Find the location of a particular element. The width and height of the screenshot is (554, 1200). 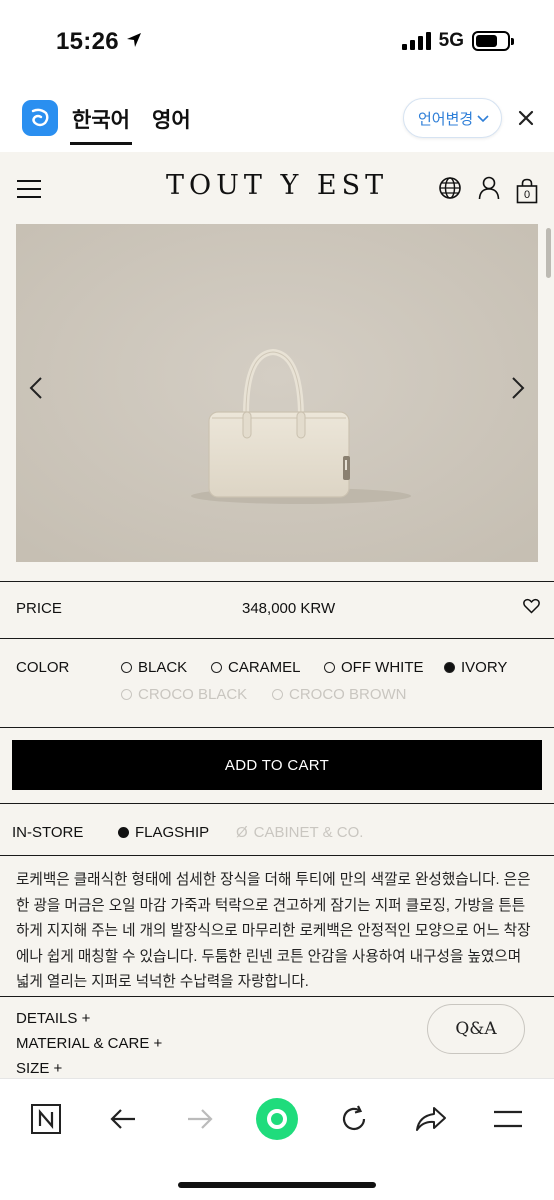

previous-image-arrow-icon is located at coordinates (36, 390).